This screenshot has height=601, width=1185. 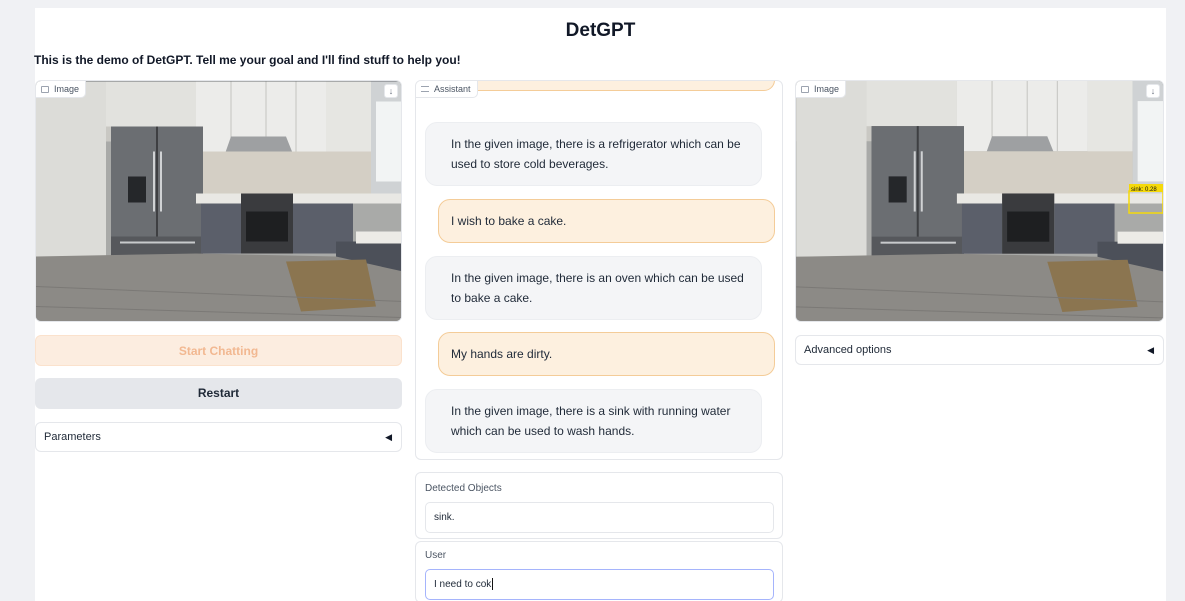 I want to click on input-image-label: Image, so click(x=61, y=89).